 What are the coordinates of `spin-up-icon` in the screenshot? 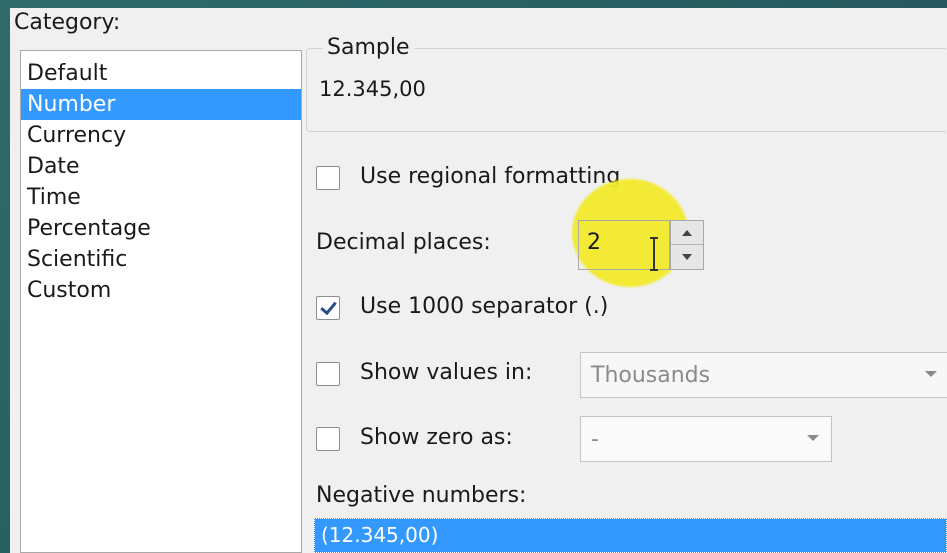 It's located at (687, 232).